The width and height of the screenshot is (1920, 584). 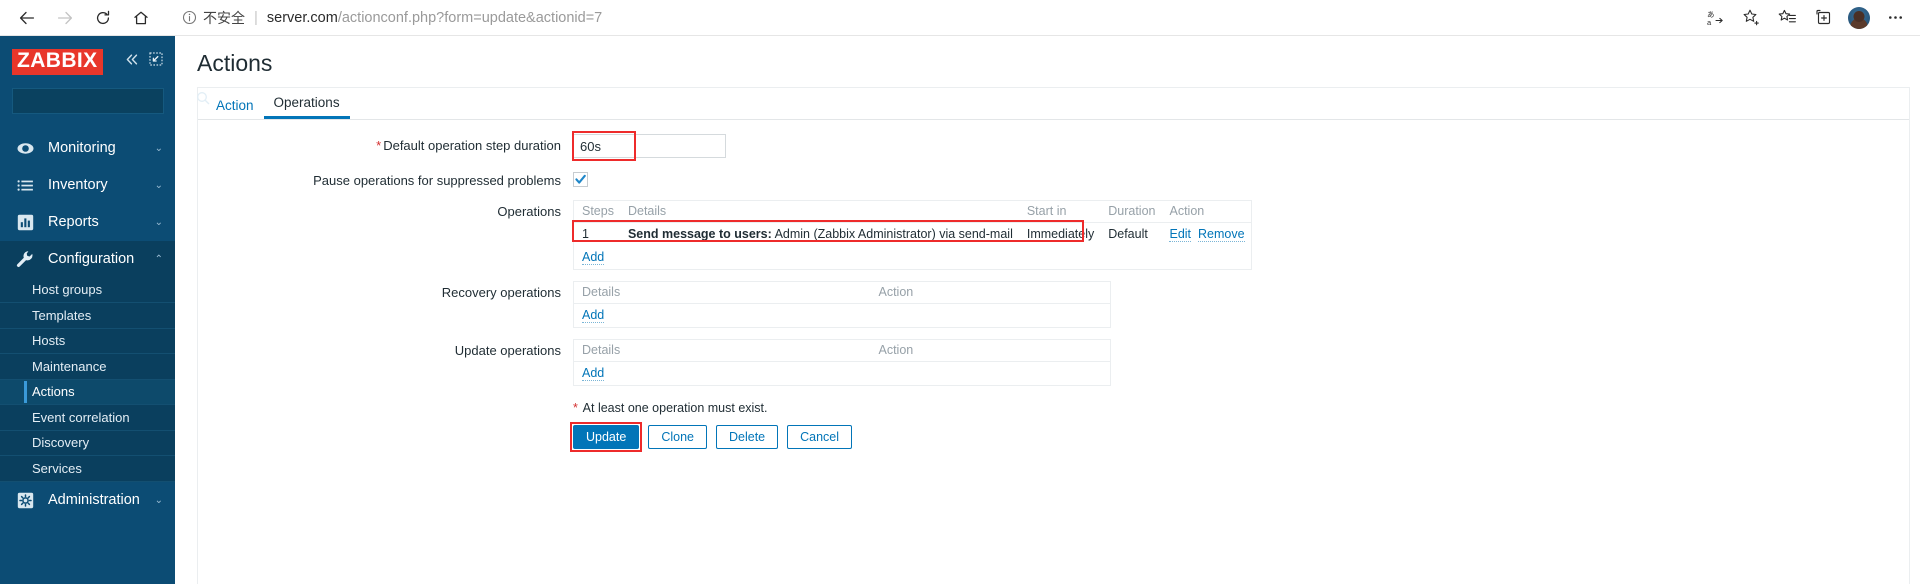 What do you see at coordinates (1047, 61) in the screenshot?
I see `page-header: Actions` at bounding box center [1047, 61].